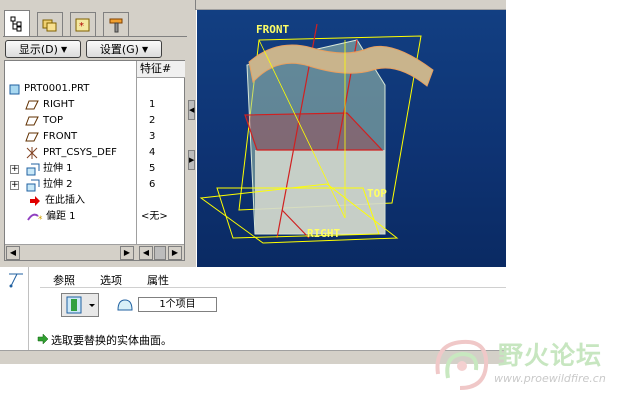 Image resolution: width=640 pixels, height=400 pixels. I want to click on tab-properties: 属性, so click(158, 280).